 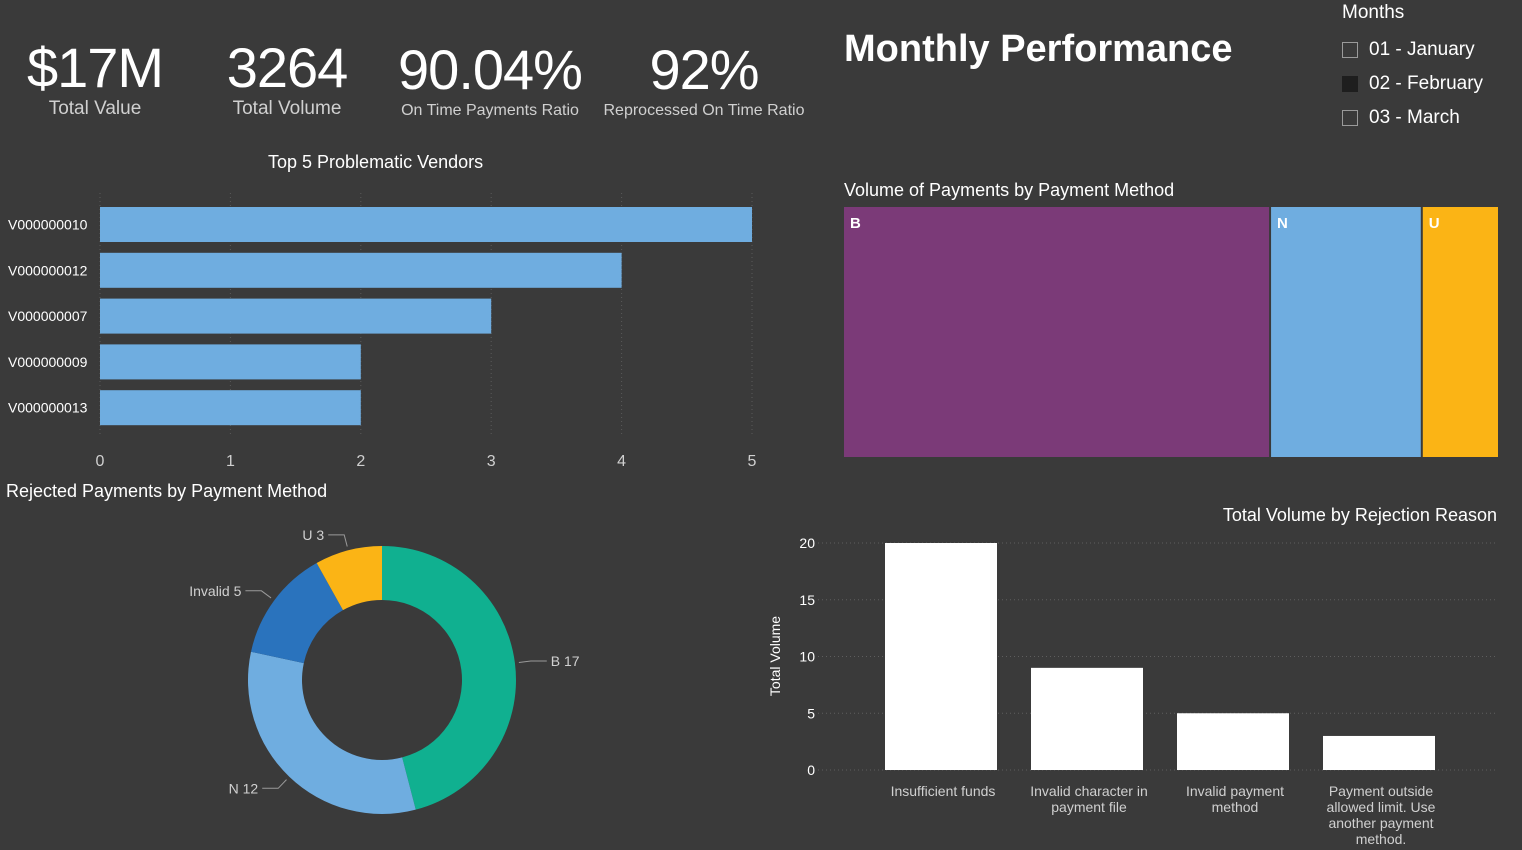 I want to click on x-tick-label: 4, so click(x=621, y=461).